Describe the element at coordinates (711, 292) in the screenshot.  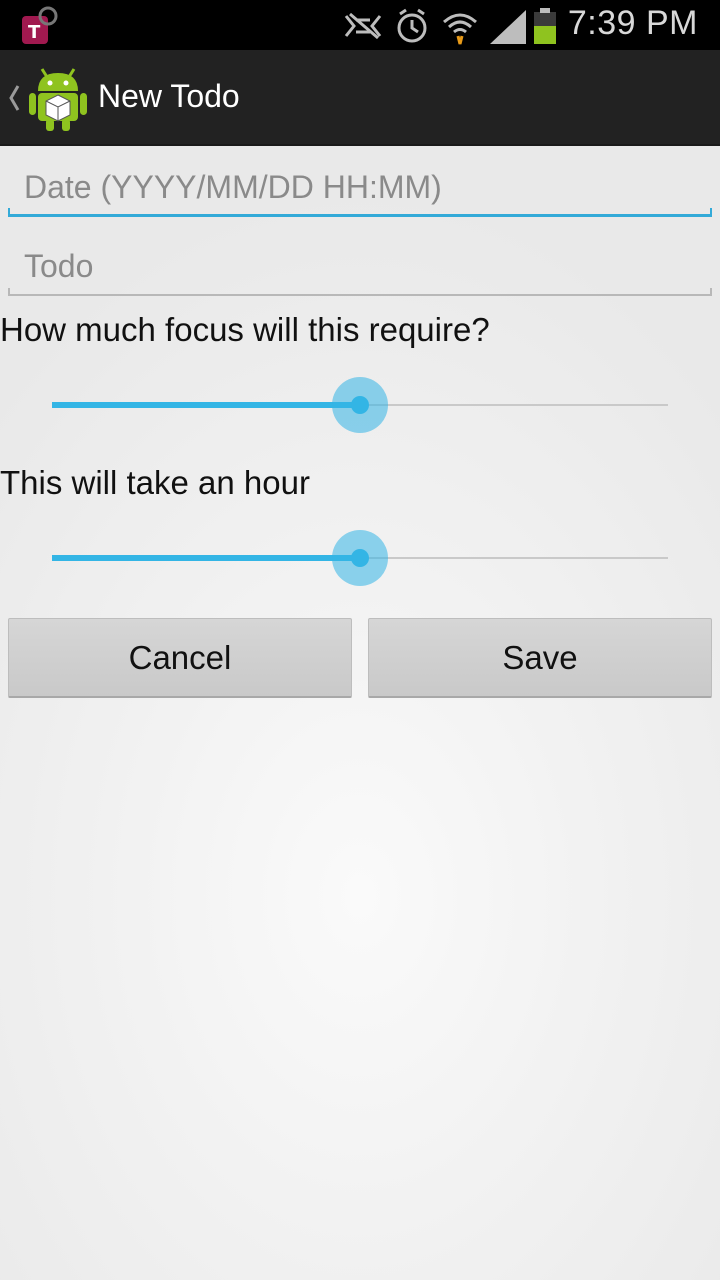
I see `todo-field-tick-right` at that location.